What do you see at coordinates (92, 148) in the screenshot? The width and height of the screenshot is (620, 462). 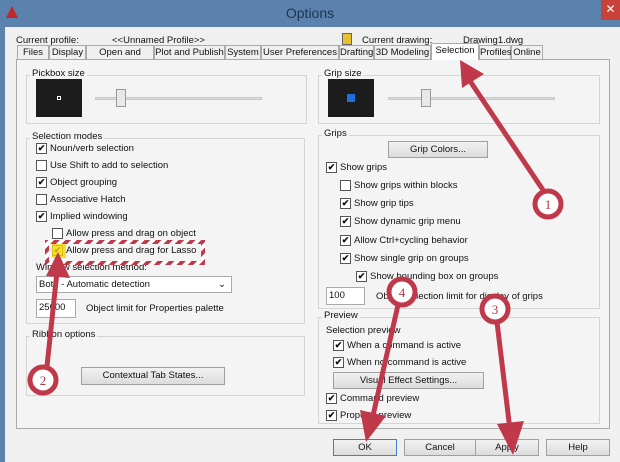 I see `checkbox-label: Noun/verb selection` at bounding box center [92, 148].